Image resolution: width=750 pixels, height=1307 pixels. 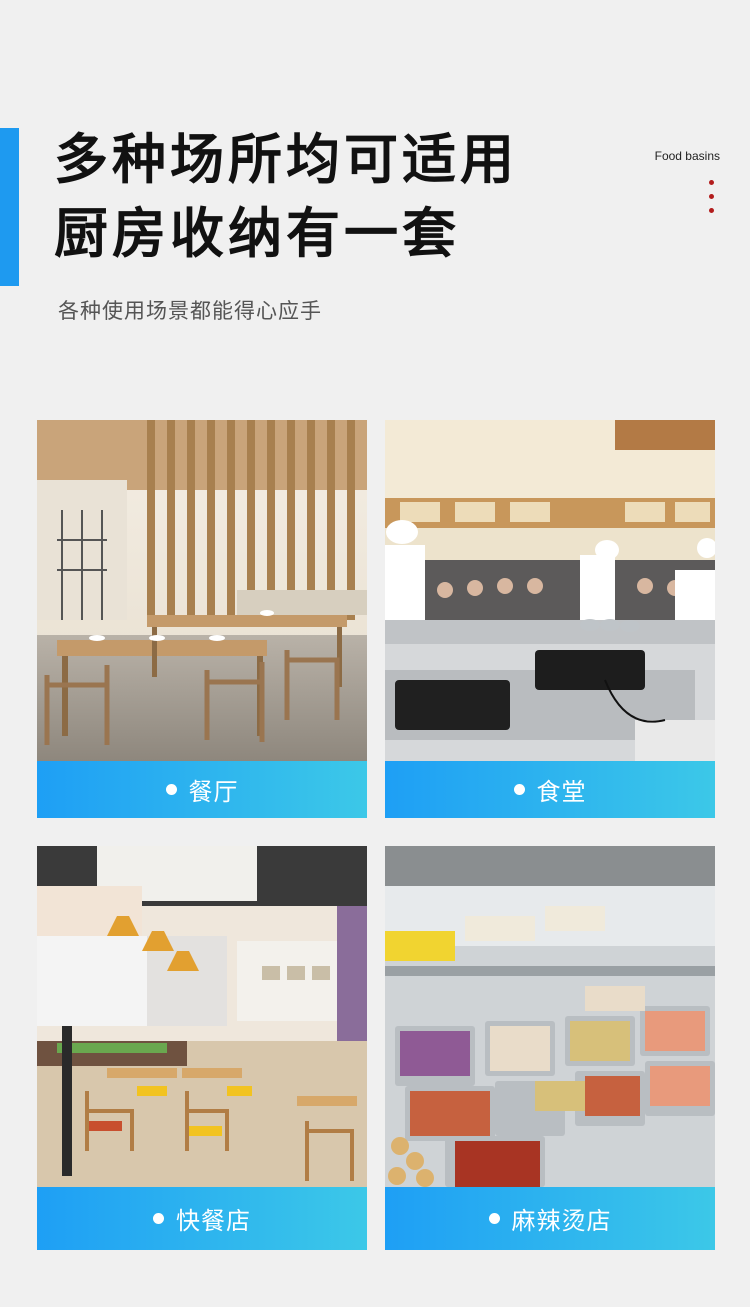 What do you see at coordinates (561, 792) in the screenshot?
I see `scene-label: 食堂` at bounding box center [561, 792].